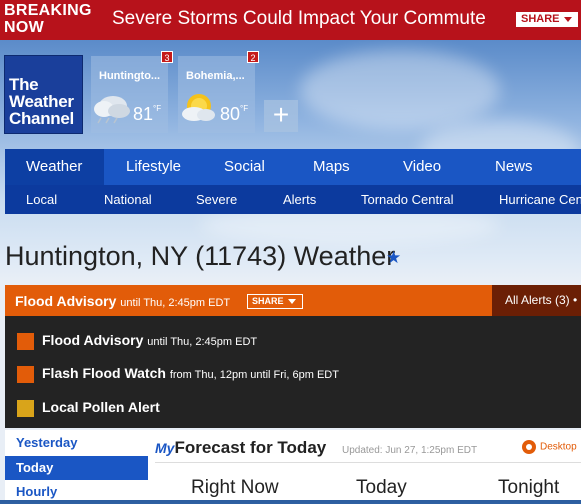 The height and width of the screenshot is (504, 581). I want to click on subnav-tornado-central: Tornado Central, so click(407, 199).